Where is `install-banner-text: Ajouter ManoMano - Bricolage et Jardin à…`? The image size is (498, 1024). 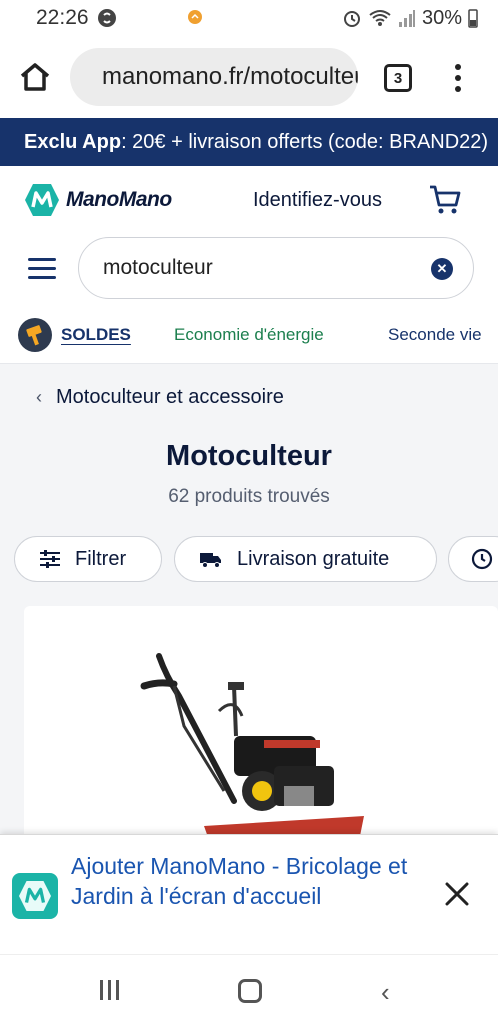
install-banner-text: Ajouter ManoMano - Bricolage et Jardin à… is located at coordinates (241, 881).